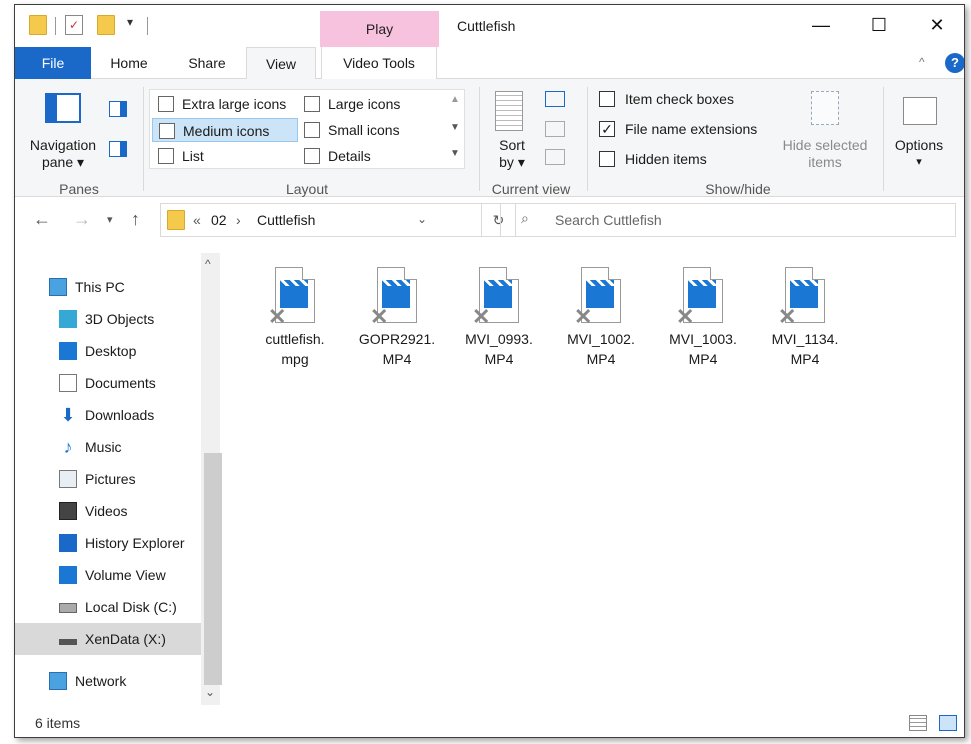  I want to click on quick-access-dropdown-icon: ▾, so click(130, 22).